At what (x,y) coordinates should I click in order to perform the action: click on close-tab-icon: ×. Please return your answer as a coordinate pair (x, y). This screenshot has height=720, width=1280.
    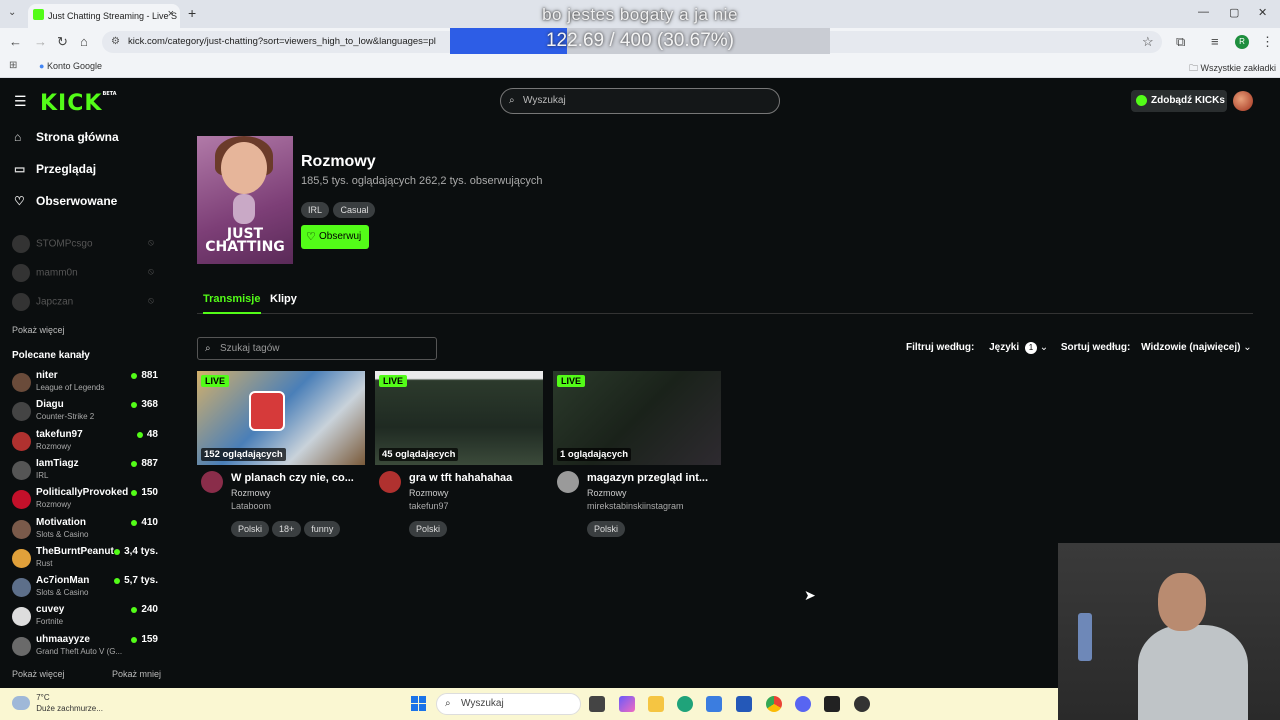
    Looking at the image, I should click on (171, 14).